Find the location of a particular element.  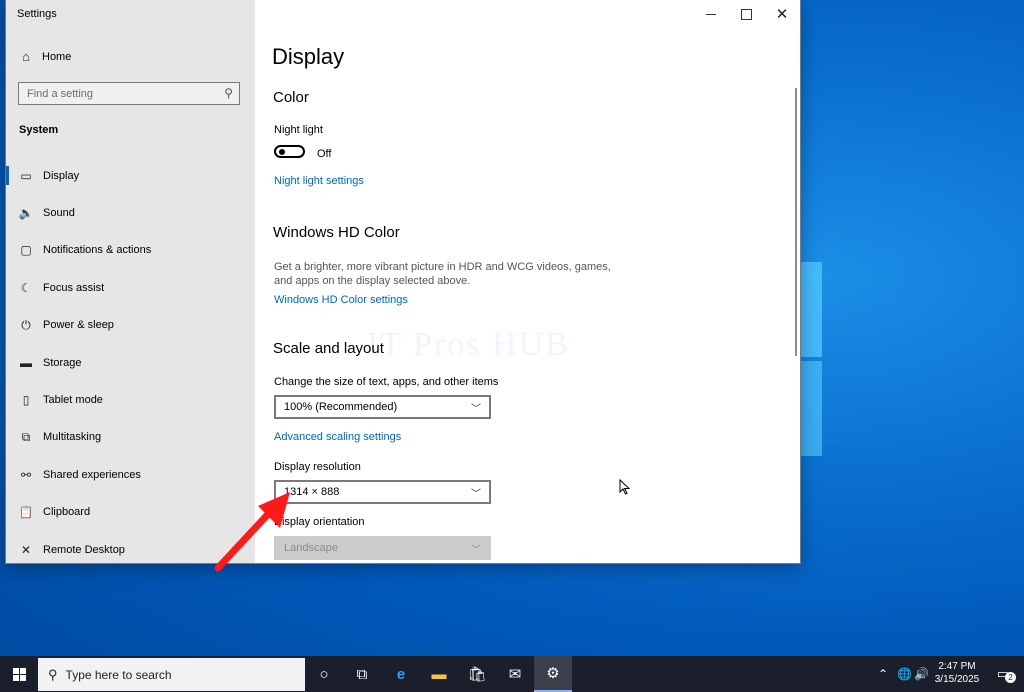

sidebar-item-label: Multitasking is located at coordinates (72, 437).